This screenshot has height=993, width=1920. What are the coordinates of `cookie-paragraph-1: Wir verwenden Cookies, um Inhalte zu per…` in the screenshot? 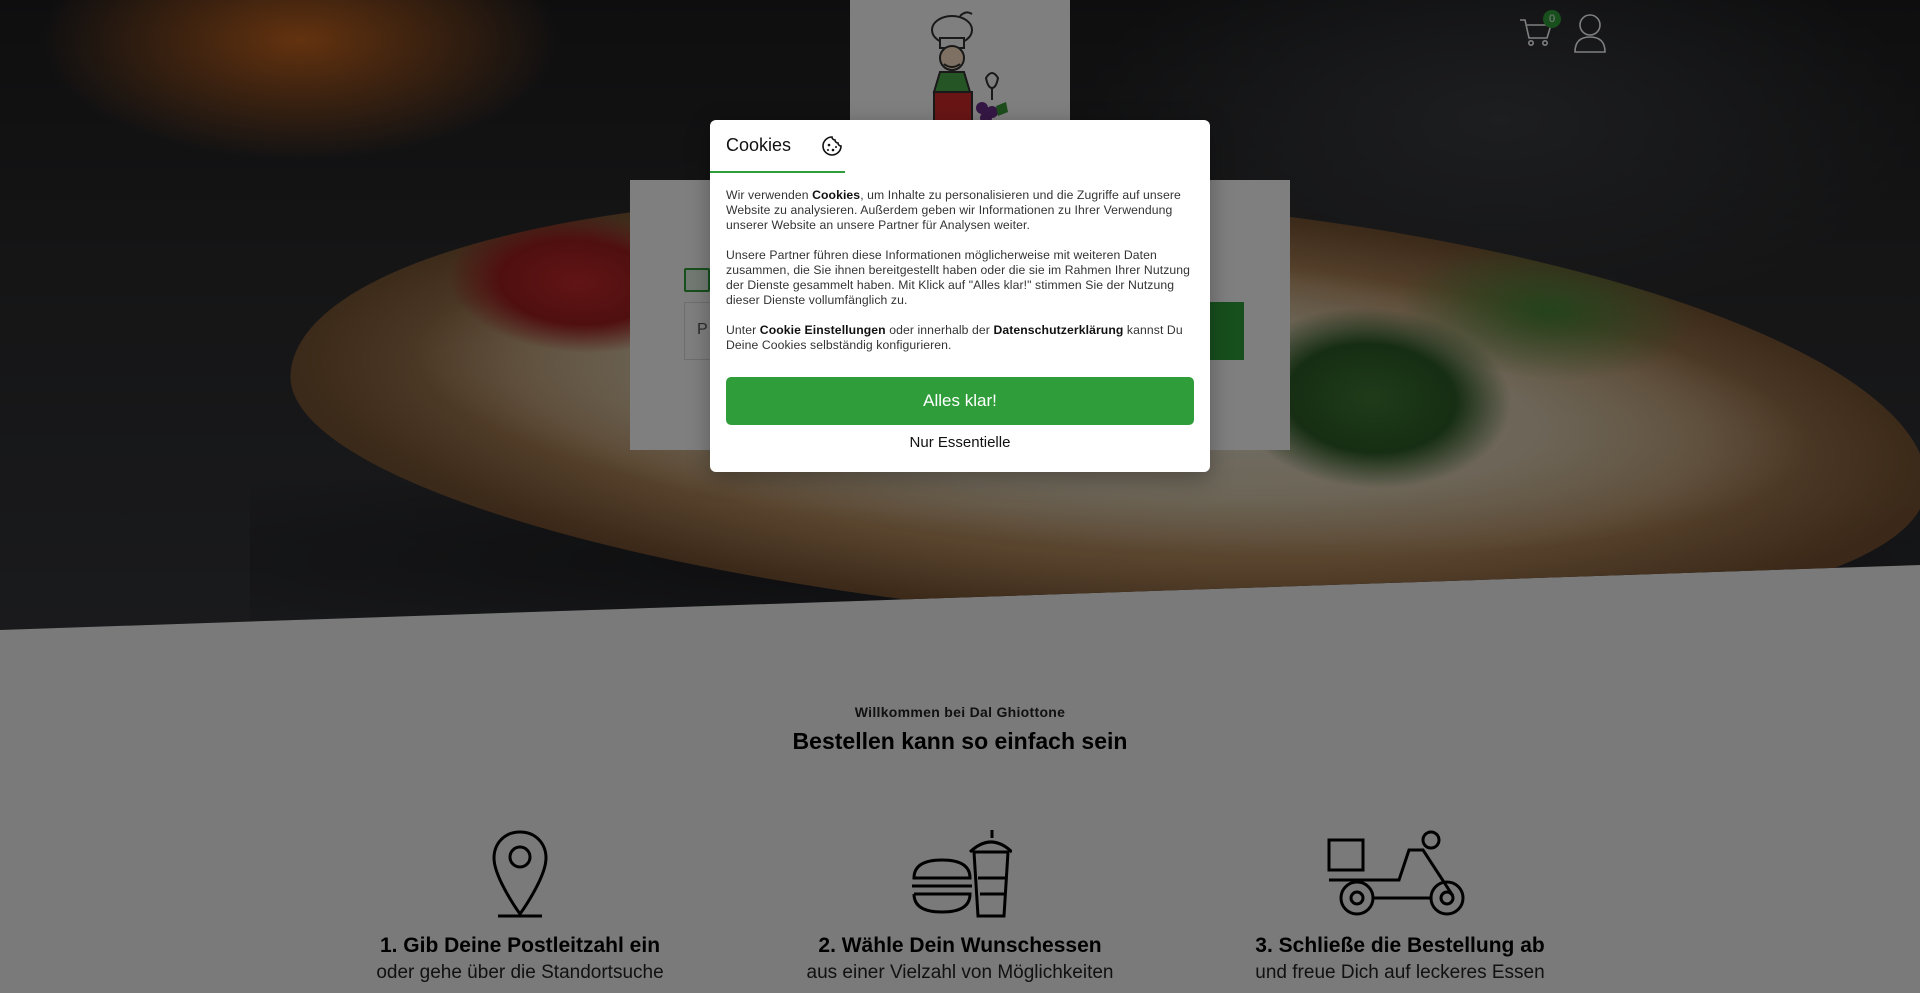 It's located at (953, 210).